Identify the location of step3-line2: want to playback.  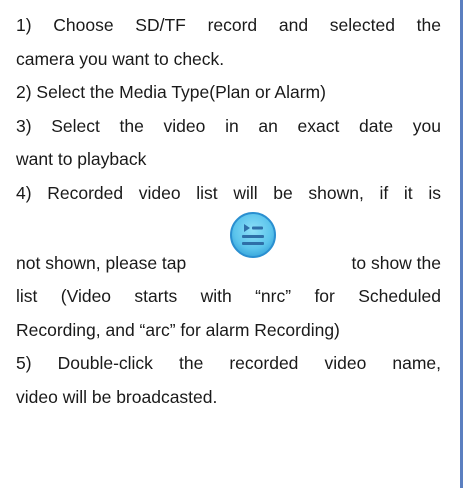
(81, 159).